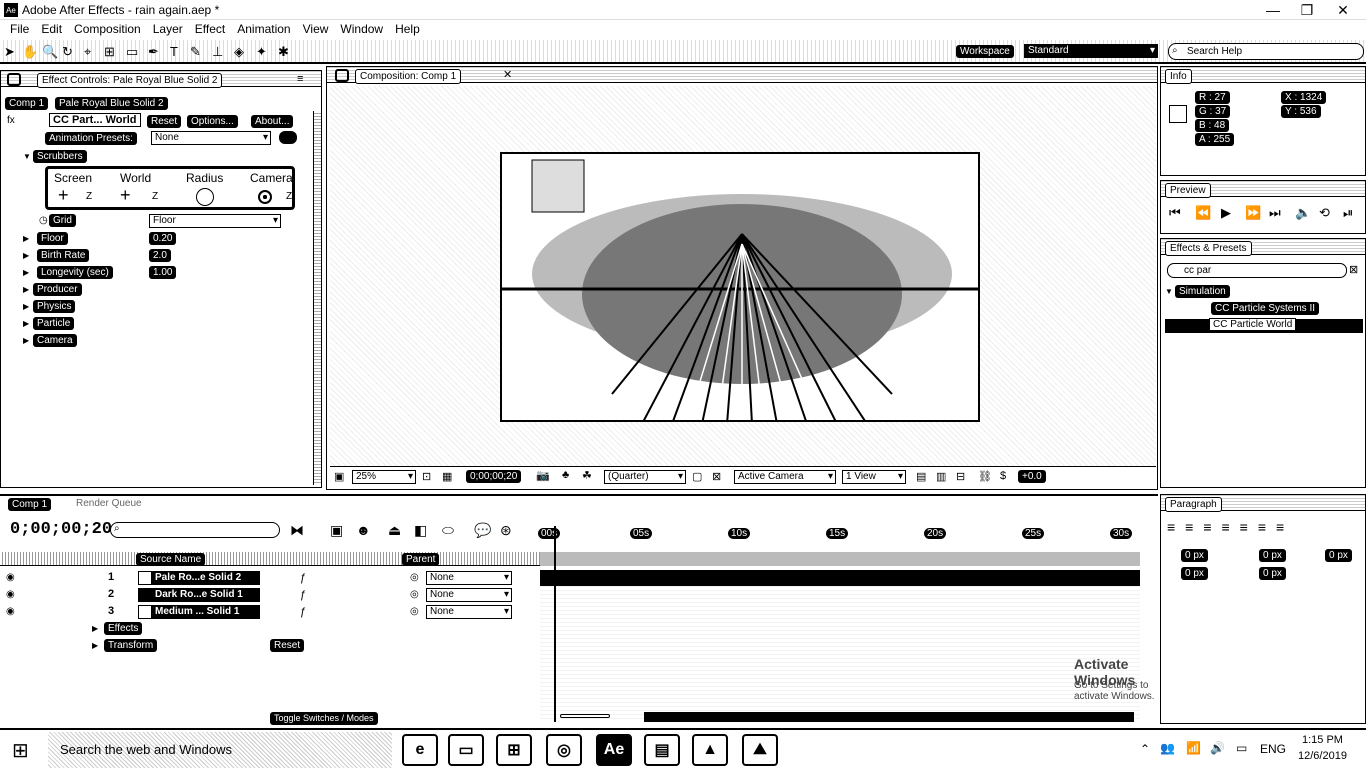 This screenshot has width=1366, height=768. I want to click on selection-tool-icon: ➤, so click(9, 52).